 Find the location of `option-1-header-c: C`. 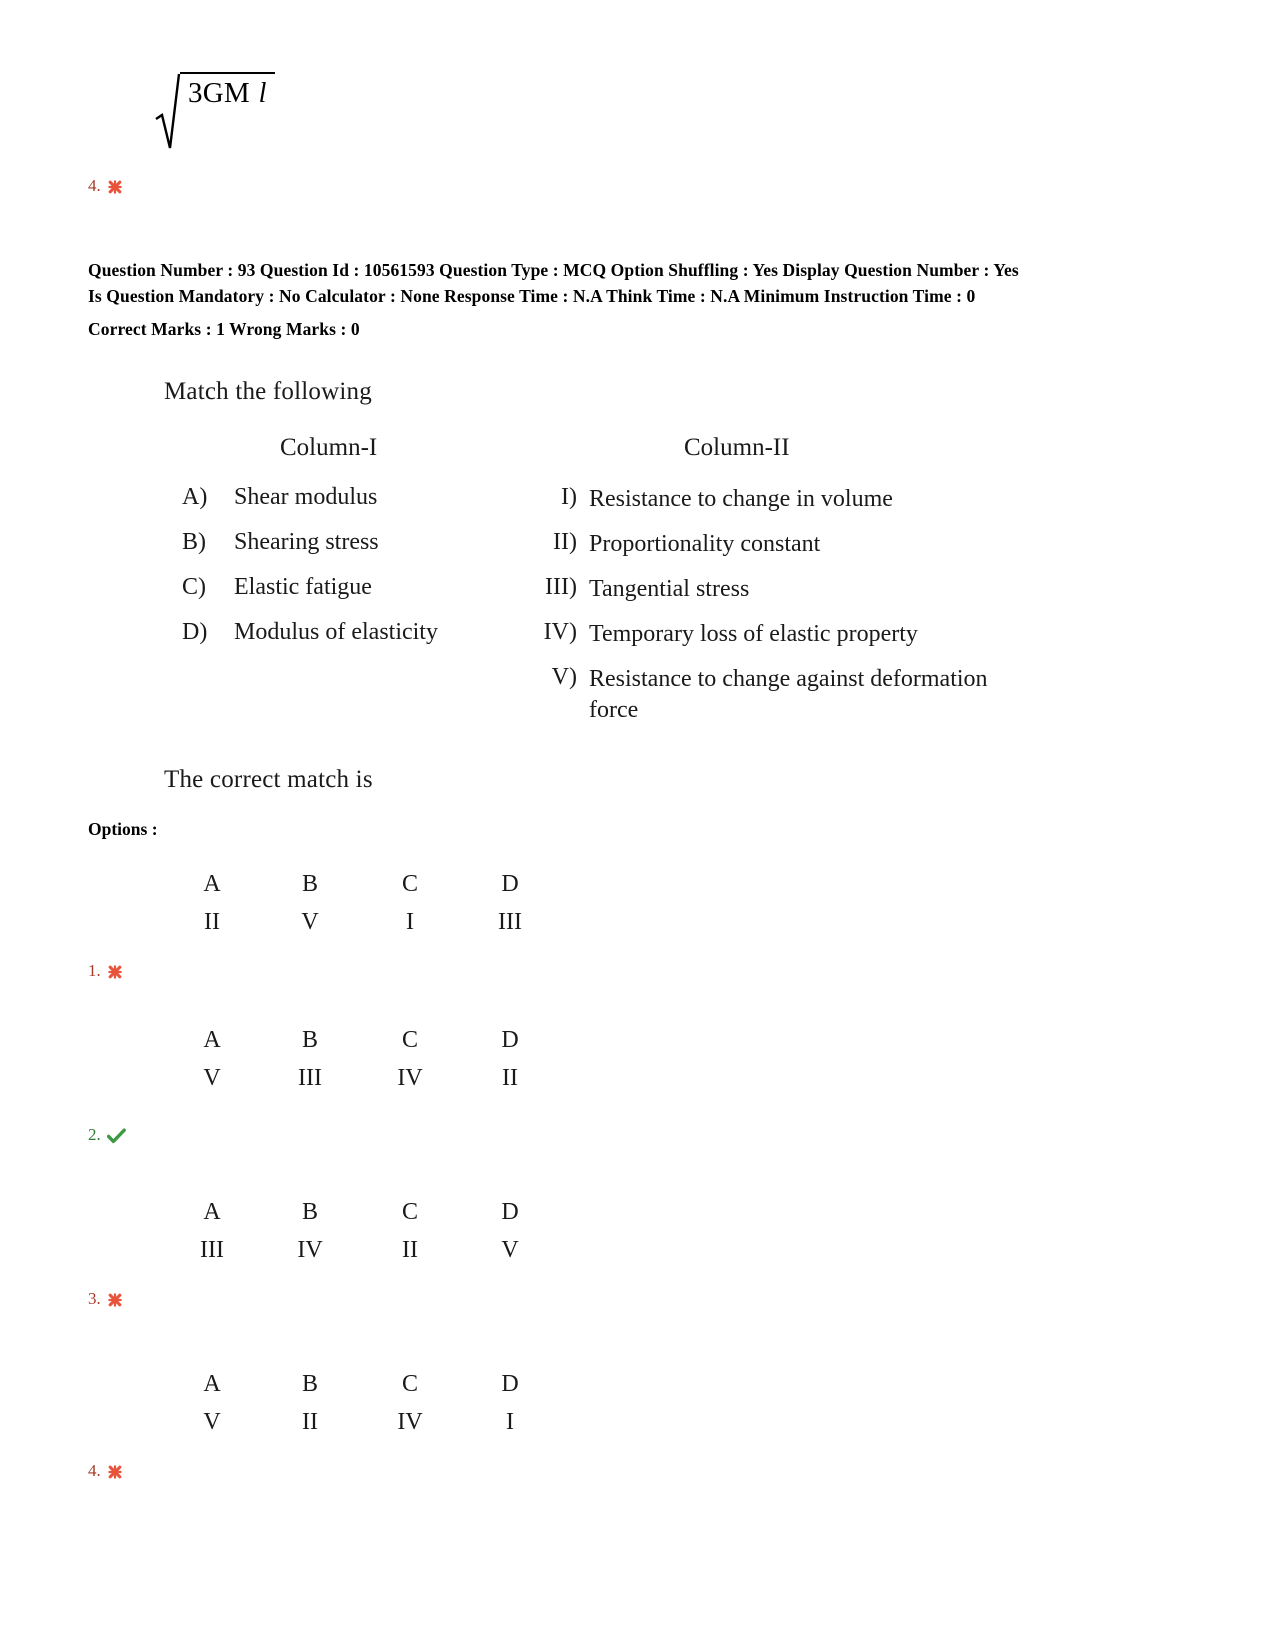

option-1-header-c: C is located at coordinates (409, 884).